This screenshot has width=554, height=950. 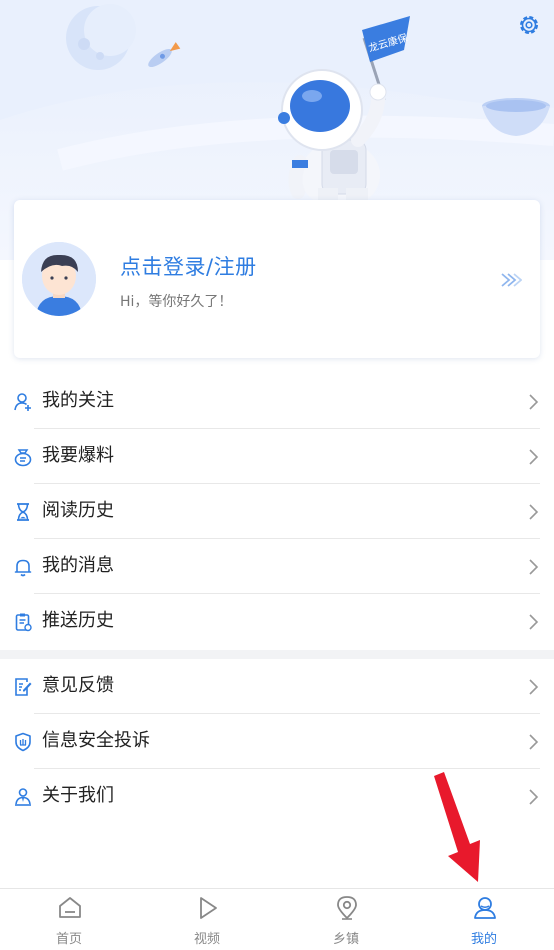 What do you see at coordinates (207, 919) in the screenshot?
I see `tab-video: 视频` at bounding box center [207, 919].